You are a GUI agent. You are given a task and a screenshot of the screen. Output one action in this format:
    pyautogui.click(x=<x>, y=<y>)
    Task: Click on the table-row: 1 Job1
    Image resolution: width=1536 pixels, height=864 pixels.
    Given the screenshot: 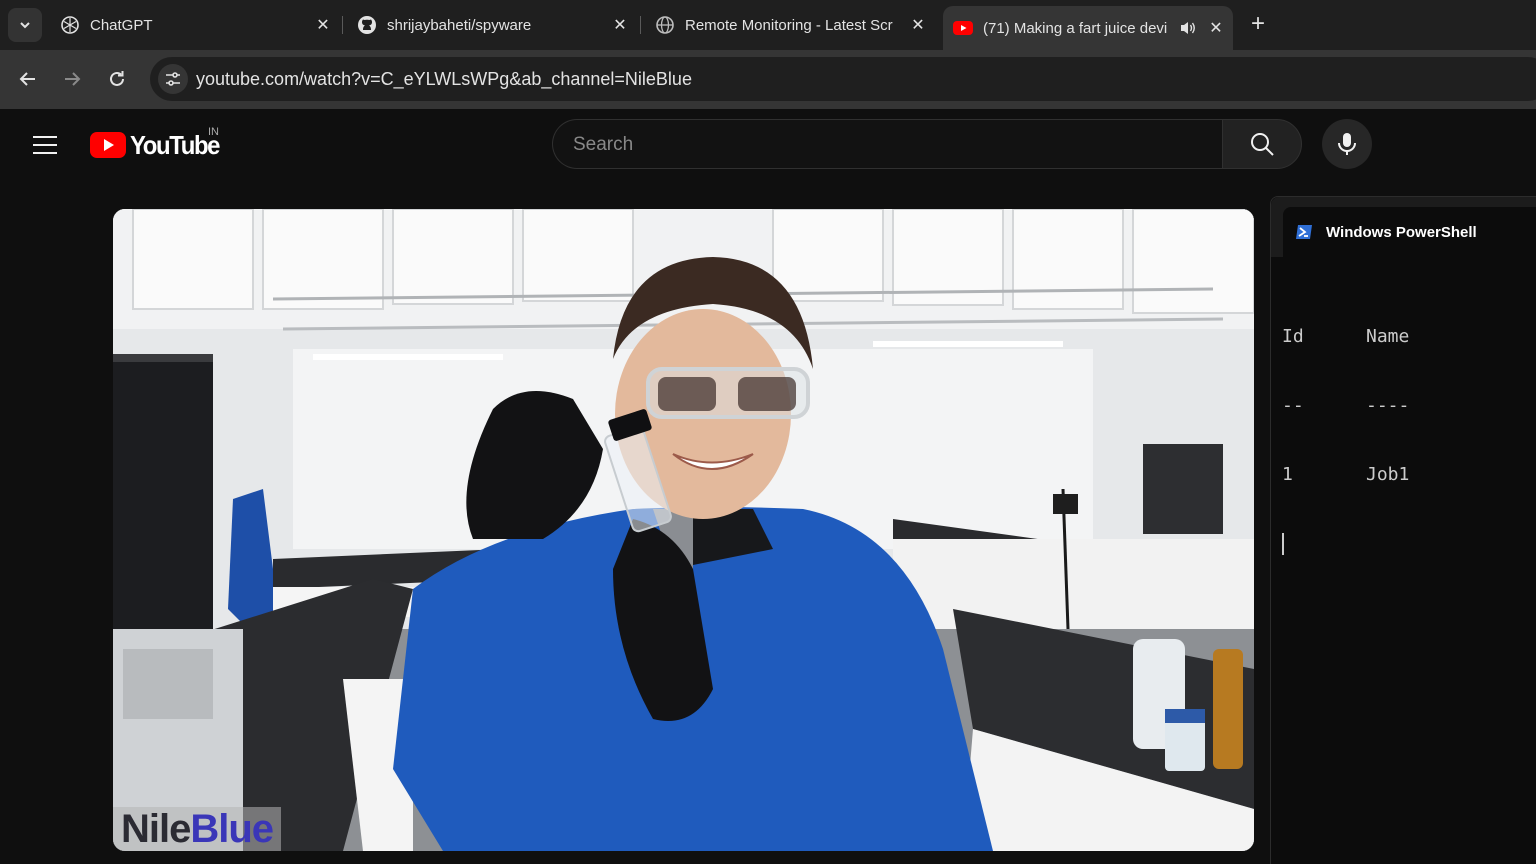 What is the action you would take?
    pyautogui.click(x=1345, y=474)
    